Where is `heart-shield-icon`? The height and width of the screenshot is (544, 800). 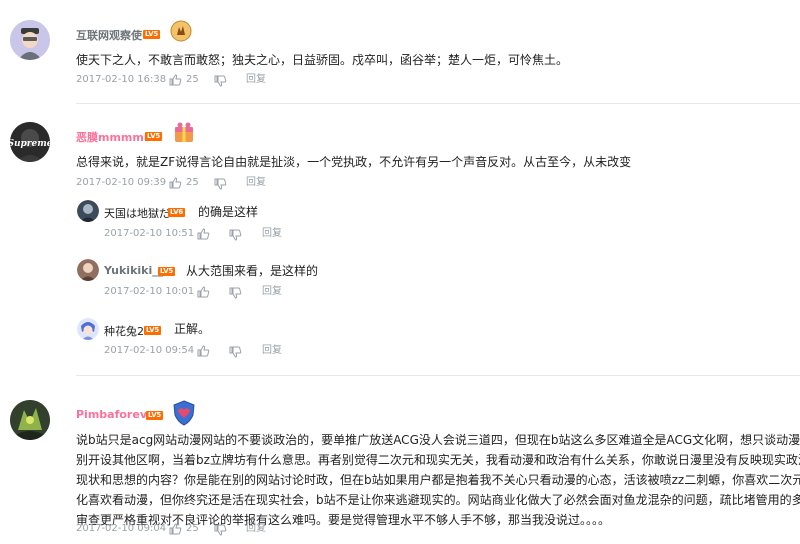
heart-shield-icon is located at coordinates (184, 415).